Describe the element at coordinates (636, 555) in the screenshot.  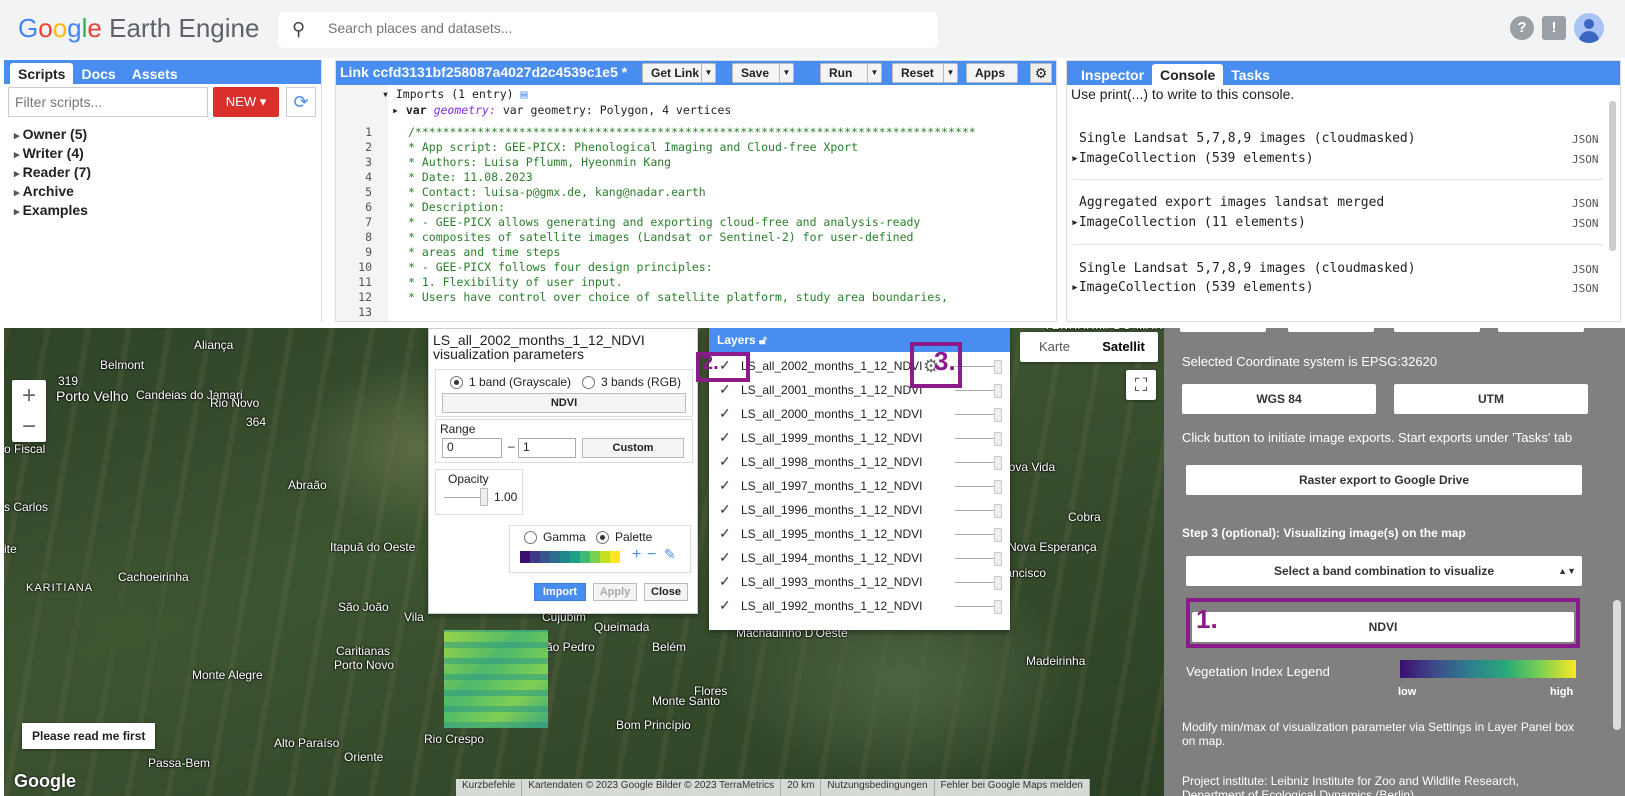
I see `add-color-icon: +` at that location.